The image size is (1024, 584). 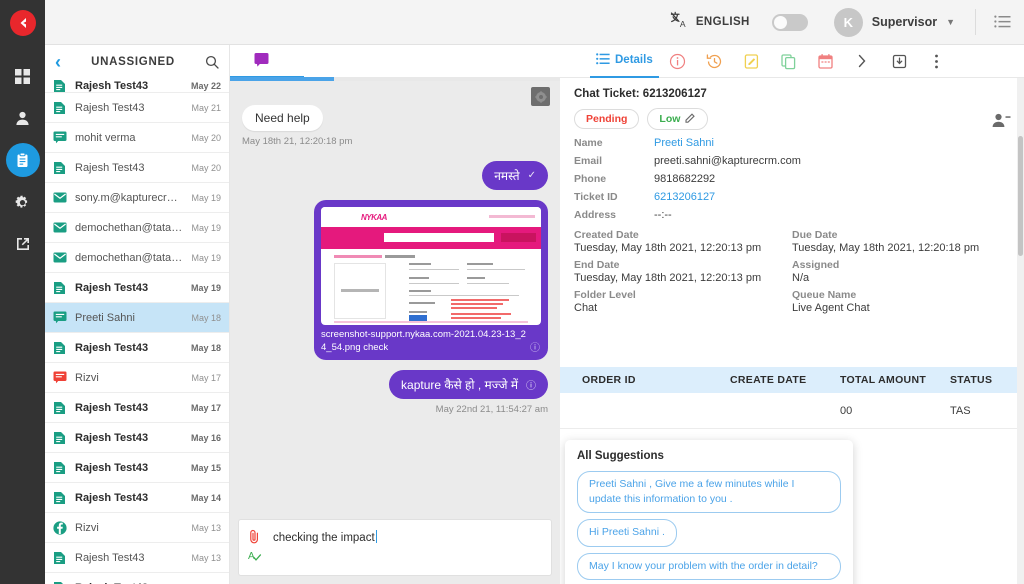 What do you see at coordinates (137, 438) in the screenshot?
I see `list-item: Rajesh Test43 May 16` at bounding box center [137, 438].